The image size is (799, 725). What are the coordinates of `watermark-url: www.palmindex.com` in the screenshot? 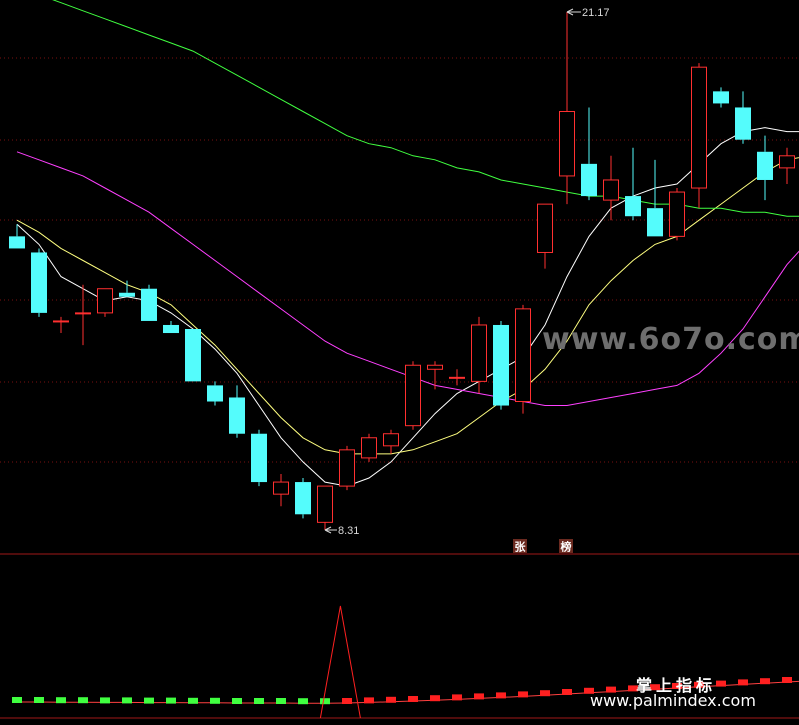 It's located at (673, 700).